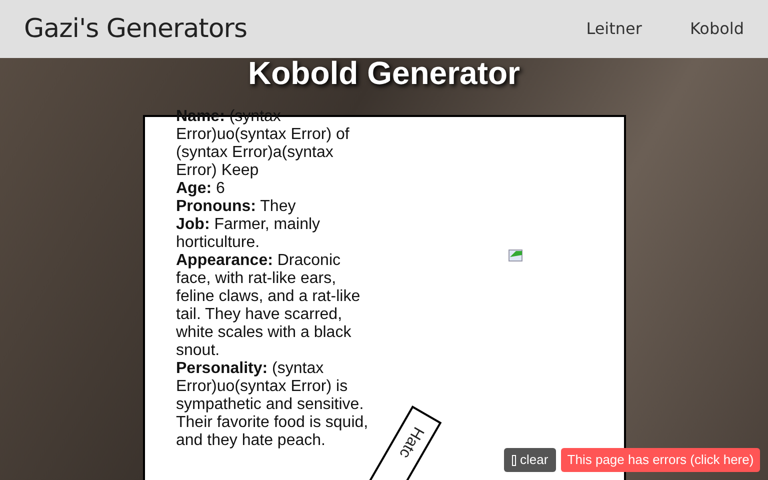 The width and height of the screenshot is (768, 480). I want to click on broken-image-icon, so click(516, 255).